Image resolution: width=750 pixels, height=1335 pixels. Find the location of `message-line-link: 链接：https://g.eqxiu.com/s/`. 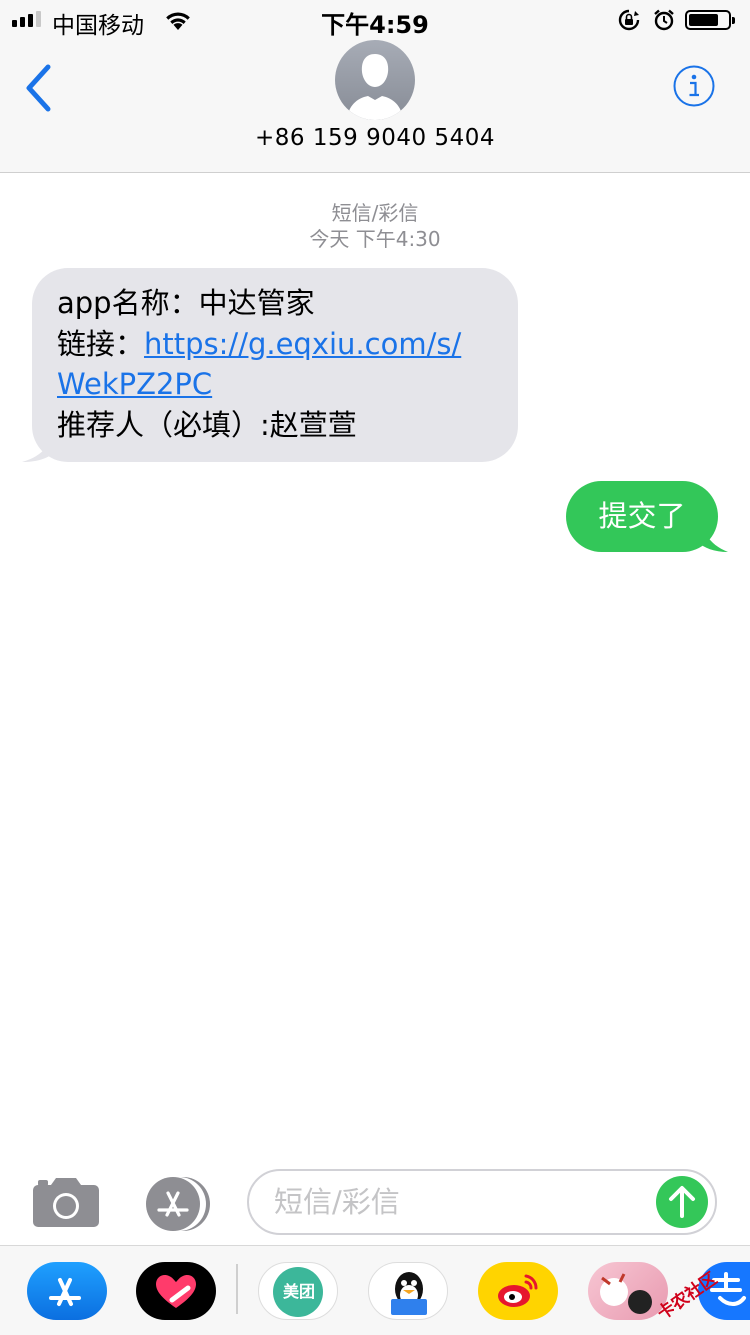

message-line-link: 链接：https://g.eqxiu.com/s/ is located at coordinates (277, 344).